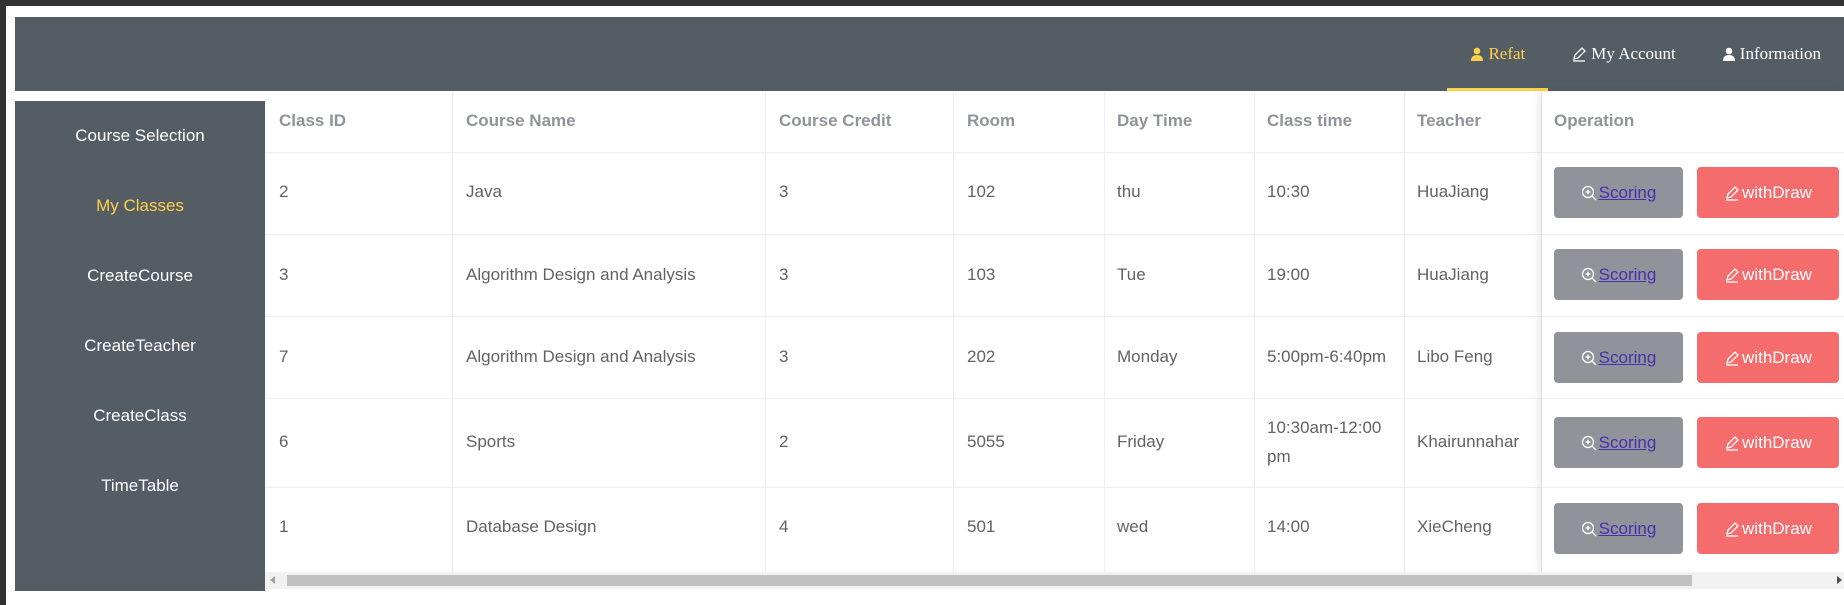  Describe the element at coordinates (521, 120) in the screenshot. I see `column-header: Course Name` at that location.